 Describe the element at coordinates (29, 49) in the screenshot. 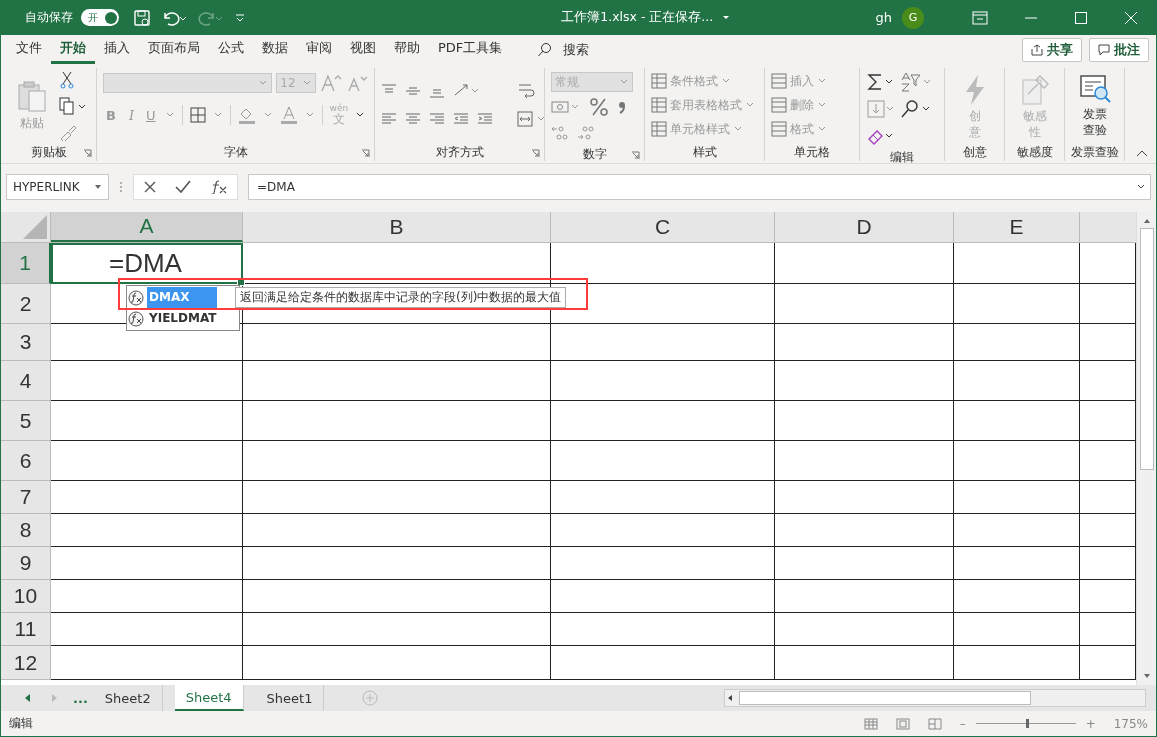

I see `menu-tab: 文件` at that location.